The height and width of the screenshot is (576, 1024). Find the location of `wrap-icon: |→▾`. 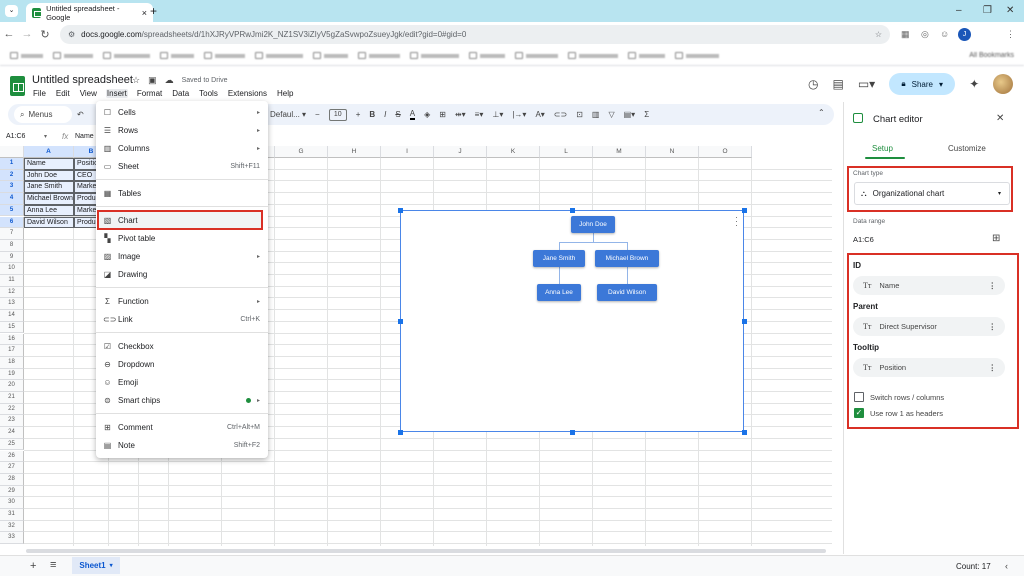

wrap-icon: |→▾ is located at coordinates (519, 114).